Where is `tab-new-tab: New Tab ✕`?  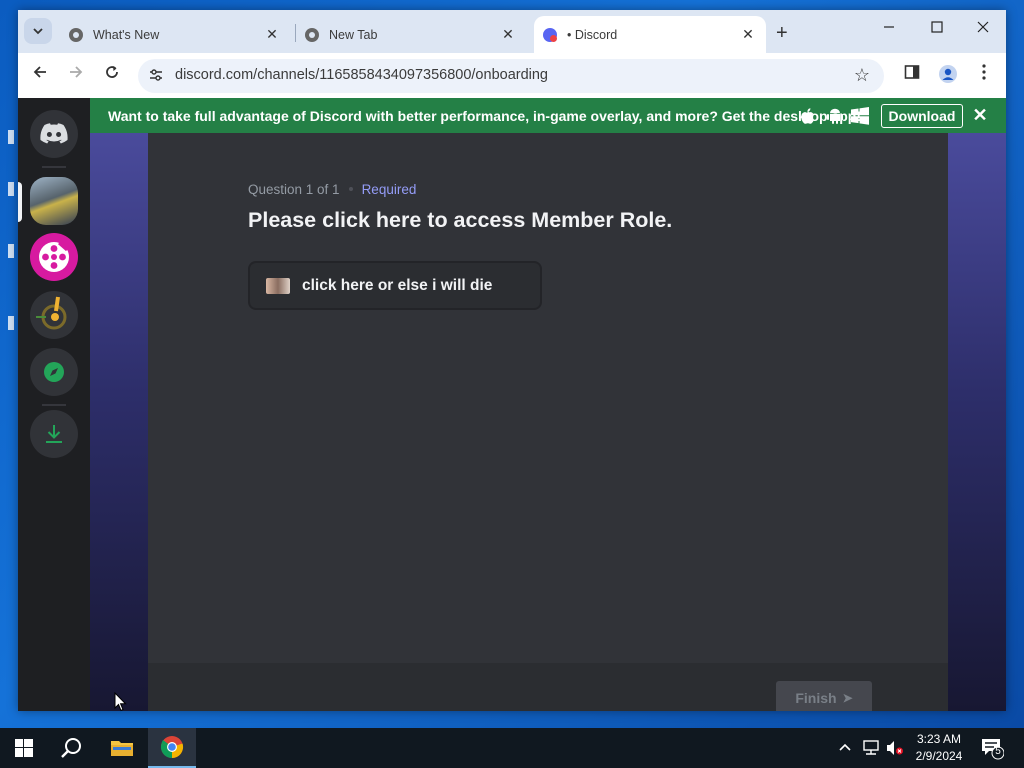
tab-new-tab: New Tab ✕ is located at coordinates (413, 34).